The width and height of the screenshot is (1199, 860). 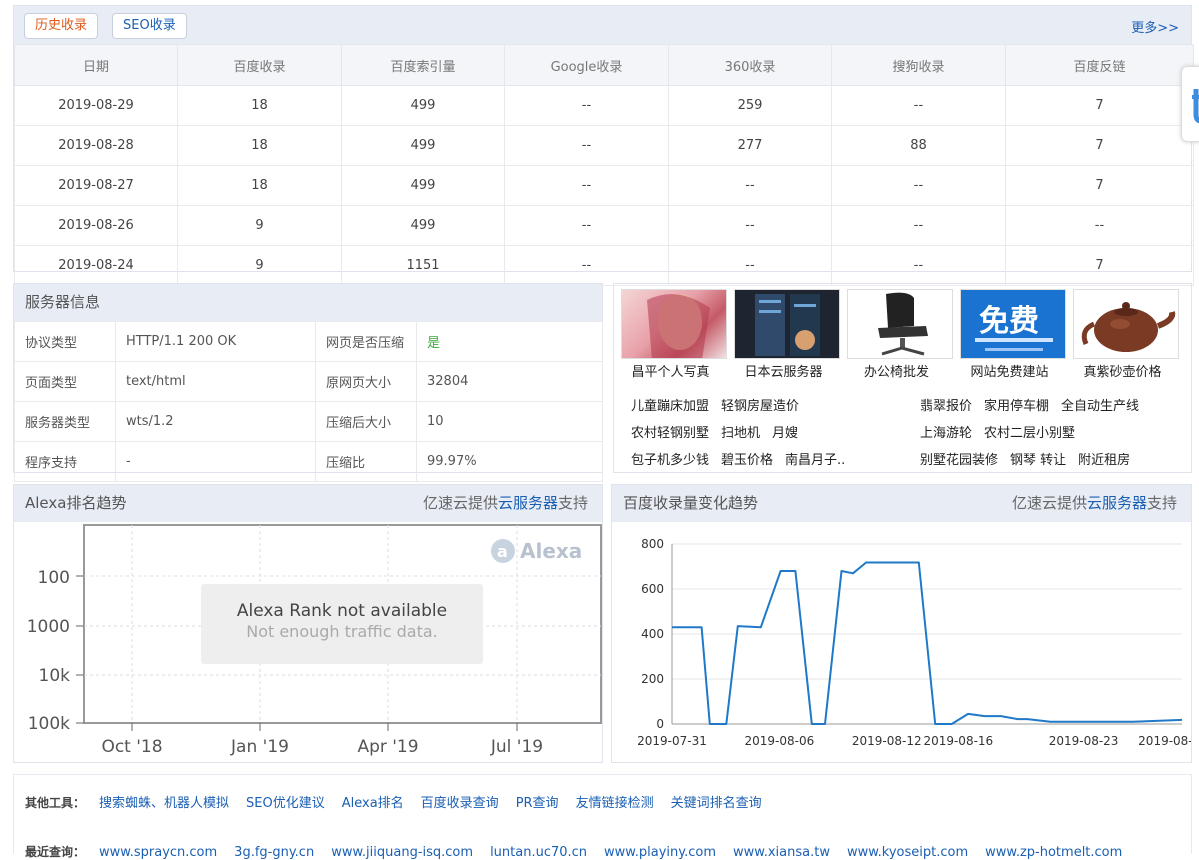 I want to click on tool-link: 3g.fg-gny.cn, so click(x=274, y=852).